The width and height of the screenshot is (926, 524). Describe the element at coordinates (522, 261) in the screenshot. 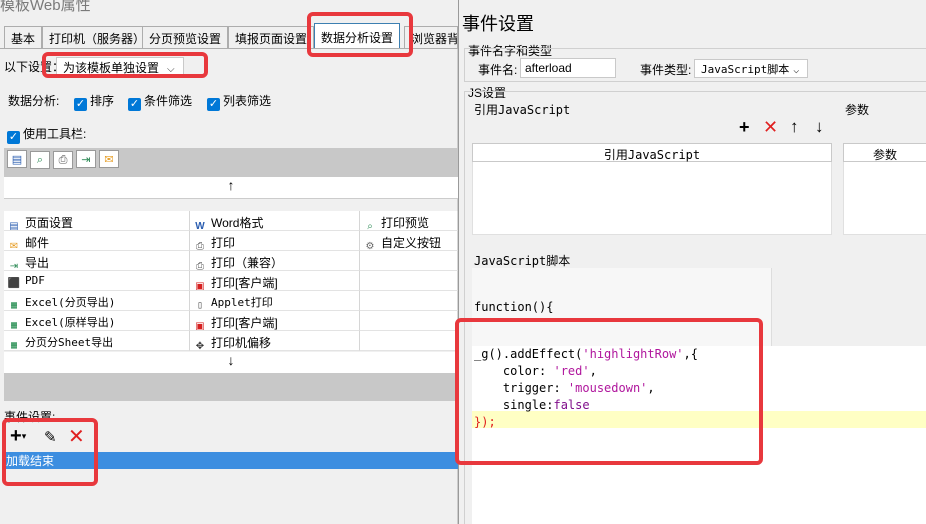

I see `script-label: JavaScript脚本` at that location.